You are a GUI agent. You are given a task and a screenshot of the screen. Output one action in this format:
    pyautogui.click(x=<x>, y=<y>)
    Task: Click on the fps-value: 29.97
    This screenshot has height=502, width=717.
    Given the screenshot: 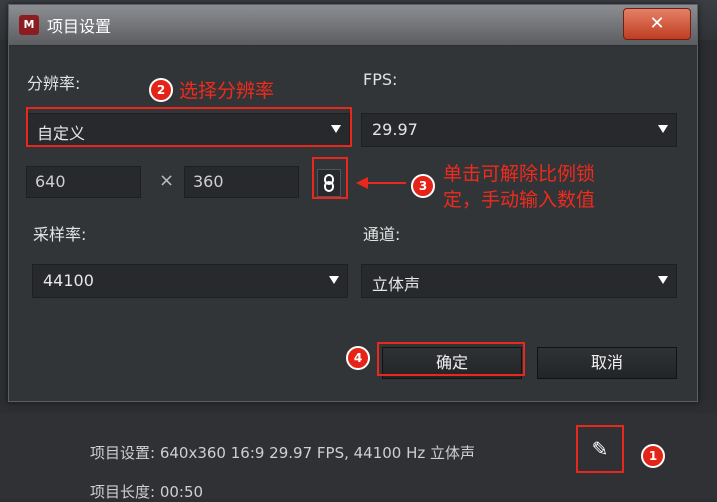 What is the action you would take?
    pyautogui.click(x=395, y=129)
    